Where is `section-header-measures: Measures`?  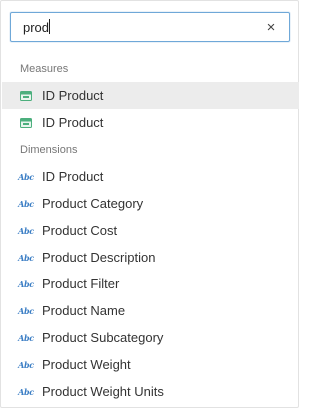
section-header-measures: Measures is located at coordinates (44, 69).